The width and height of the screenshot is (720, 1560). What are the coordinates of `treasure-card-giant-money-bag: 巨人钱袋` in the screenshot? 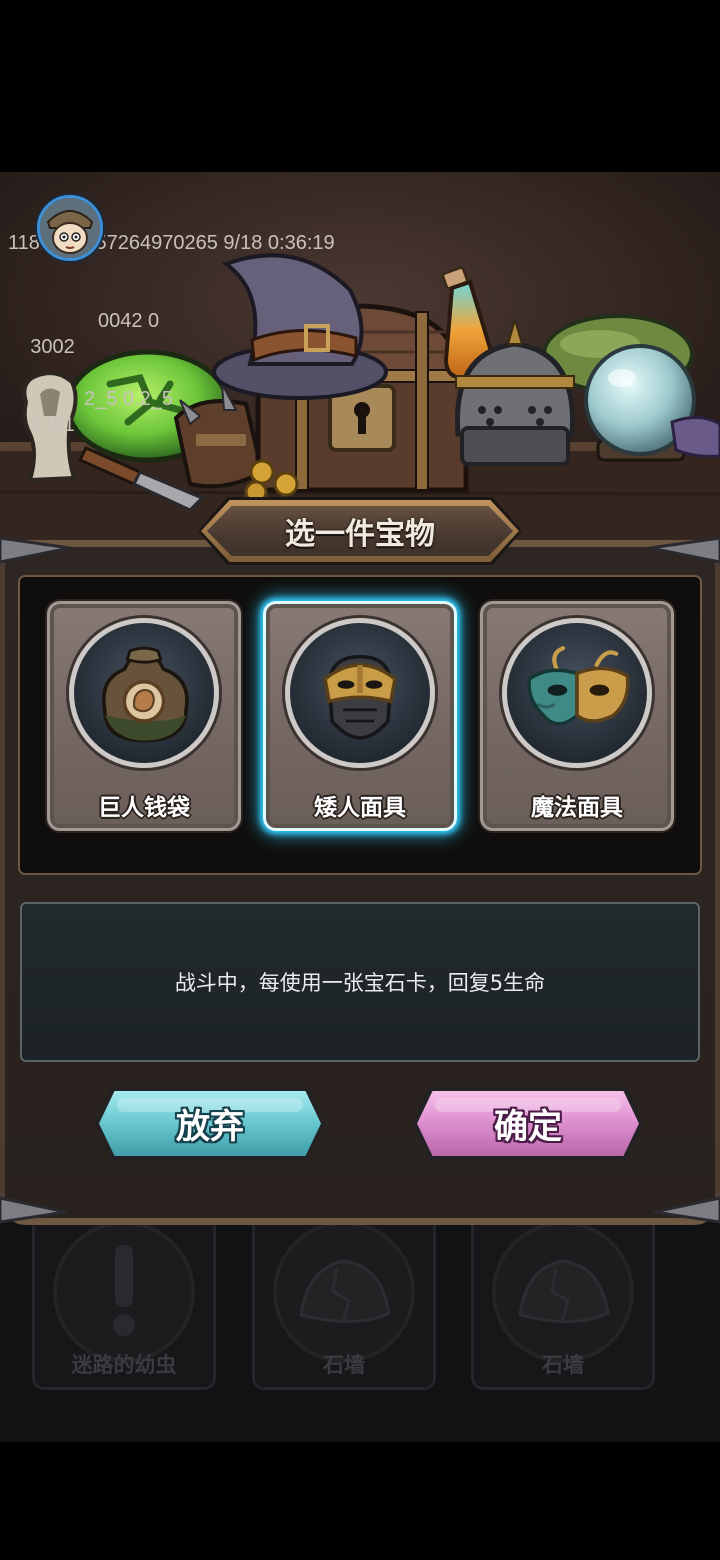 It's located at (144, 716).